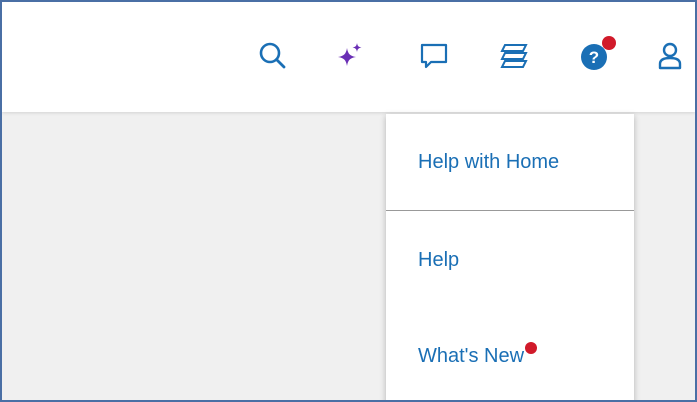 The height and width of the screenshot is (402, 697). What do you see at coordinates (531, 348) in the screenshot?
I see `new-notification-dot` at bounding box center [531, 348].